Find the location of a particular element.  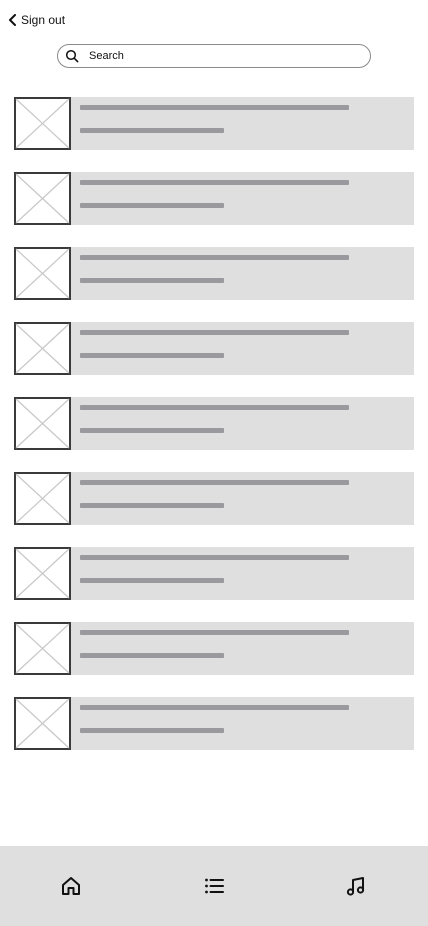

tab-home is located at coordinates (71, 886).